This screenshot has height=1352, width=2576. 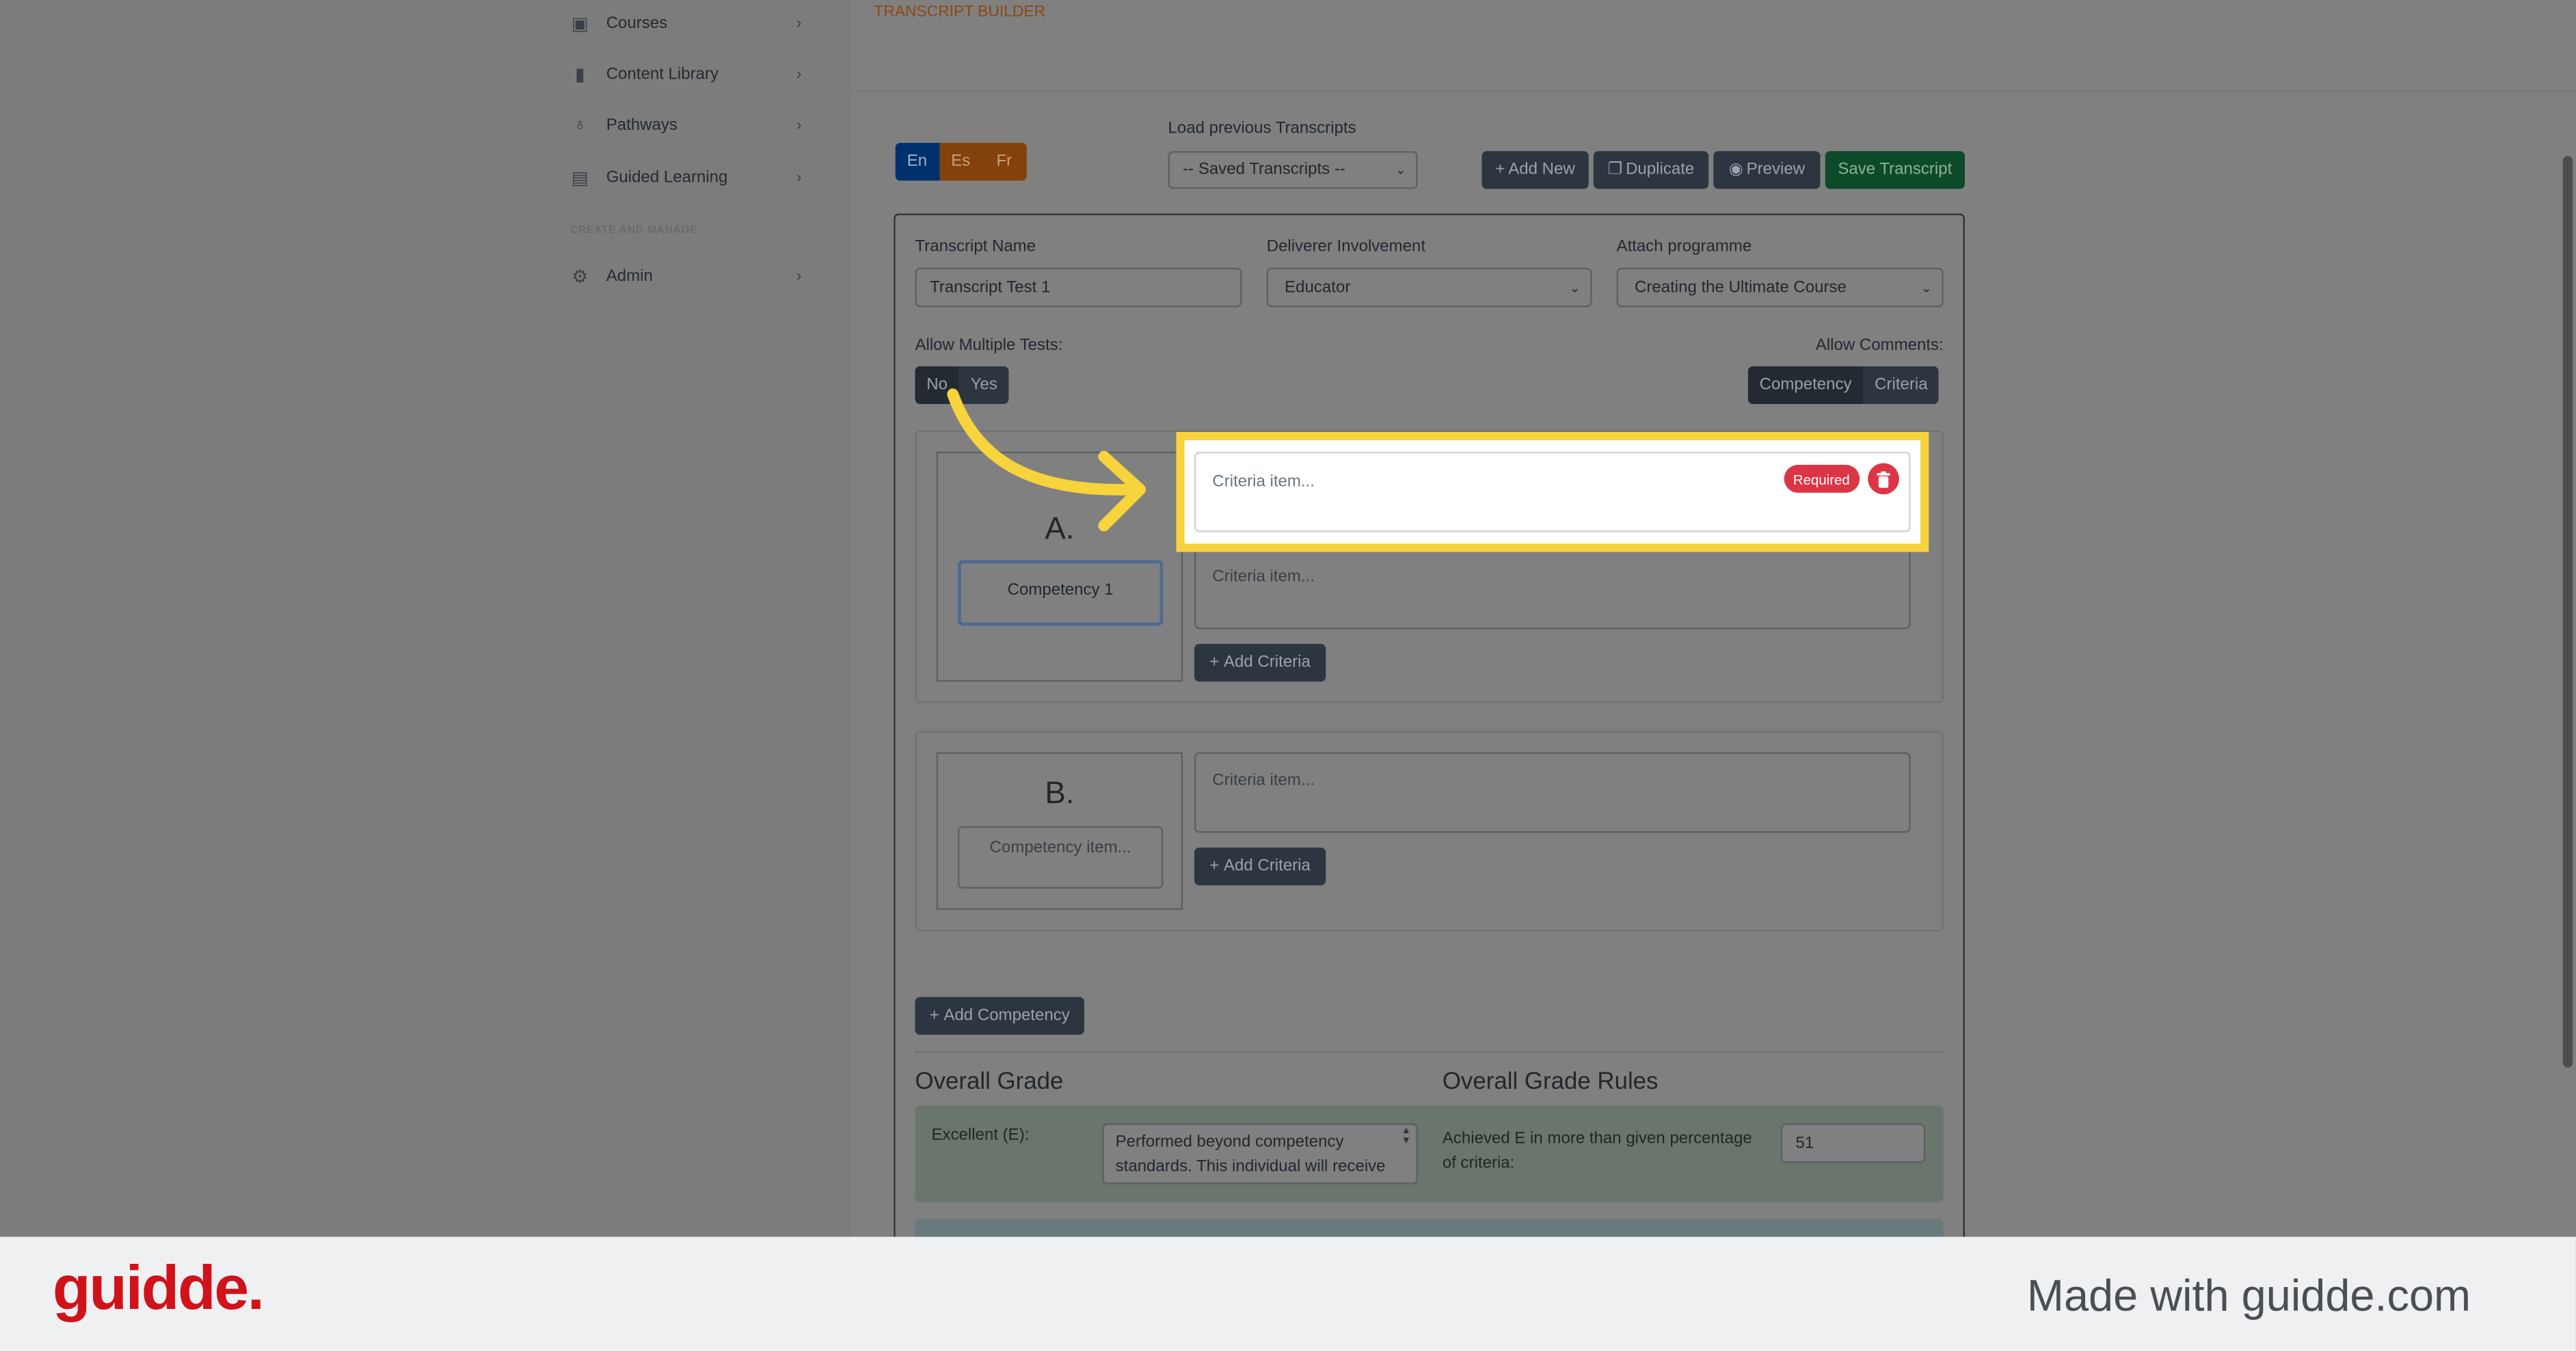 What do you see at coordinates (1004, 162) in the screenshot?
I see `lang-fr-button: Fr` at bounding box center [1004, 162].